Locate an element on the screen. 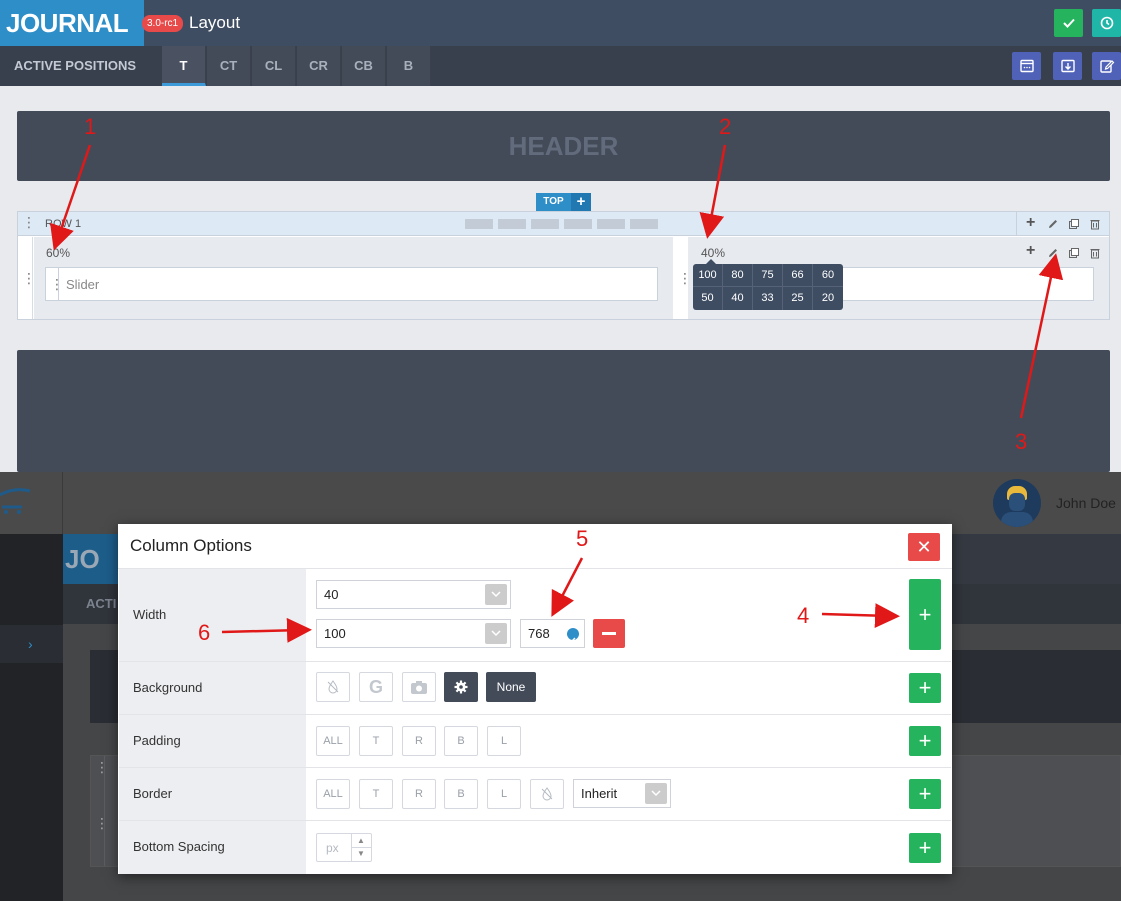 Image resolution: width=1121 pixels, height=901 pixels. annotation-3: 3 is located at coordinates (1021, 441).